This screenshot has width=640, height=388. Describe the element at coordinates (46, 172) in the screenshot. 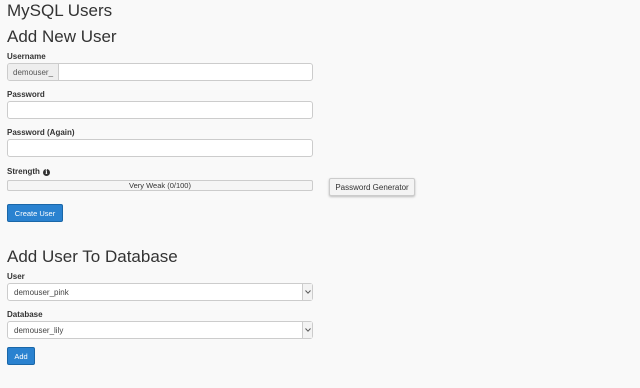

I see `info-circle-icon: i` at that location.